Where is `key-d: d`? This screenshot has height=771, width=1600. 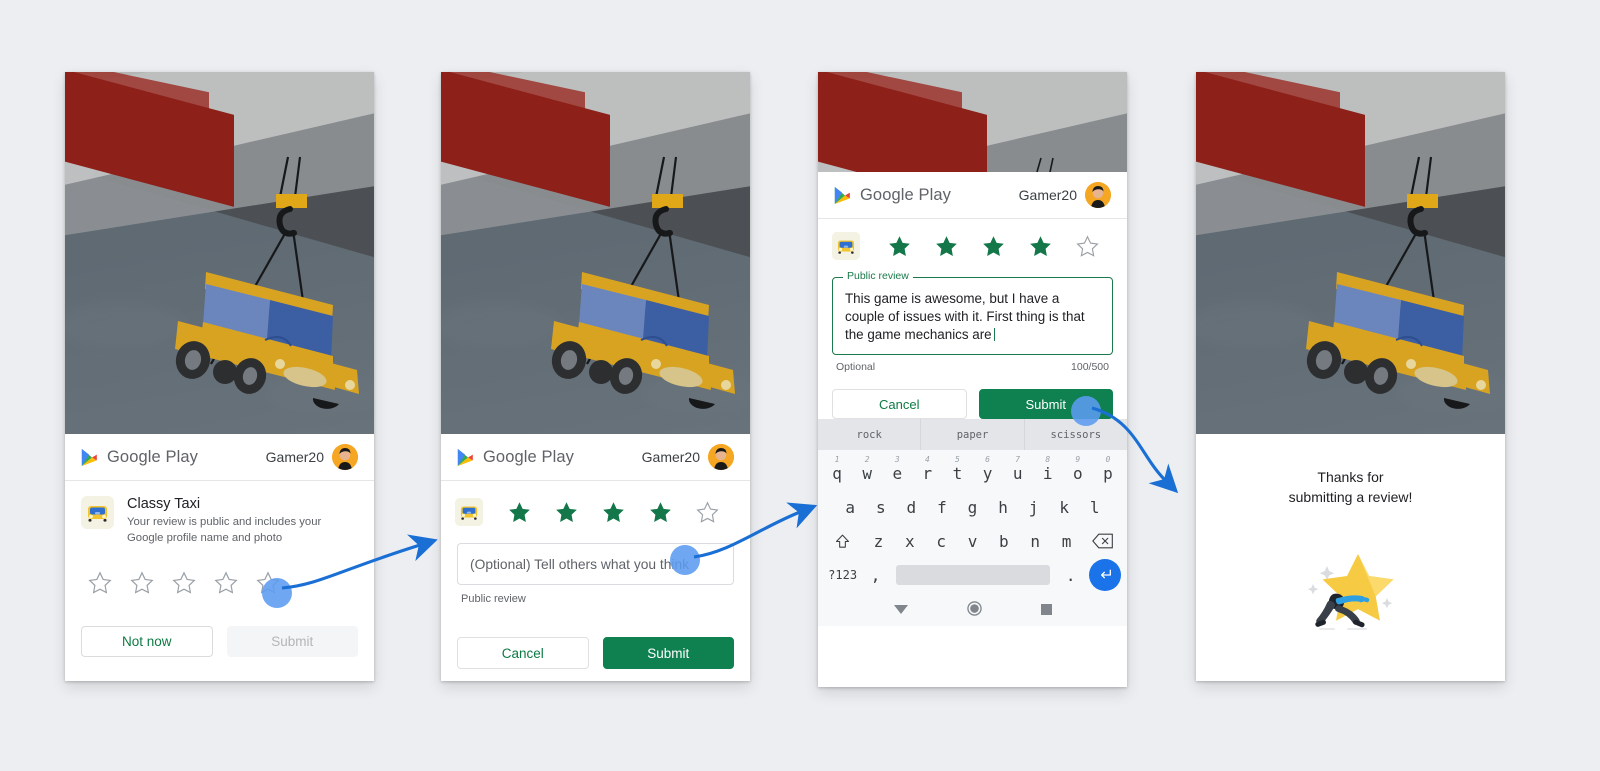 key-d: d is located at coordinates (911, 507).